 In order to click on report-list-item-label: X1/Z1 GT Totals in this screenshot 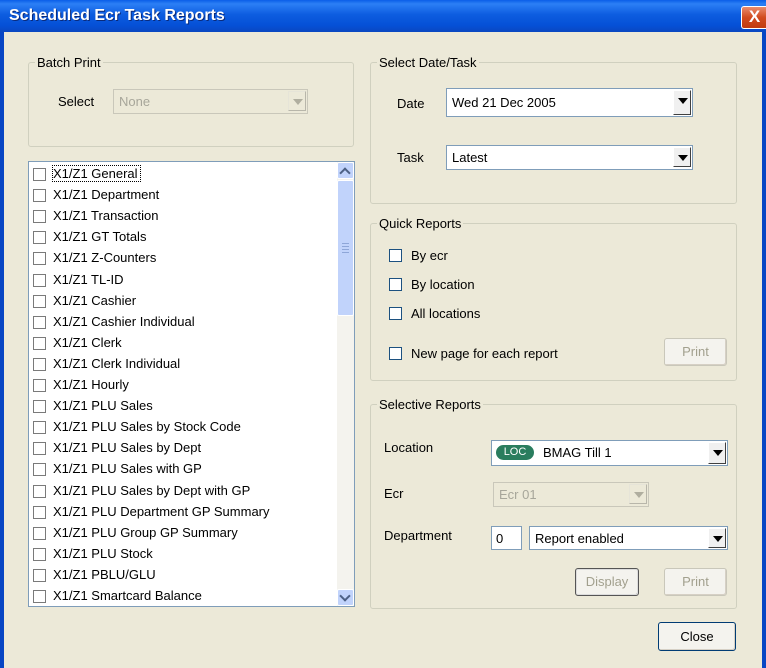, I will do `click(100, 237)`.